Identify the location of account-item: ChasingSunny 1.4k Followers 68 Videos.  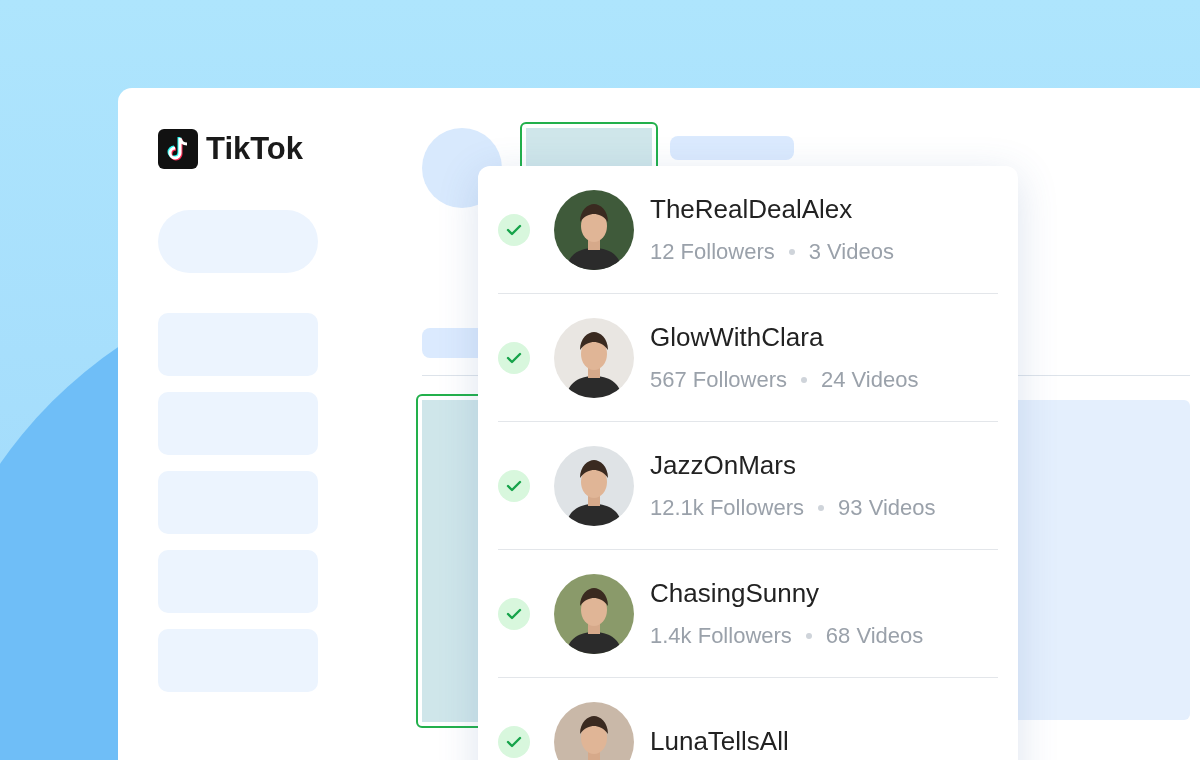
(748, 614).